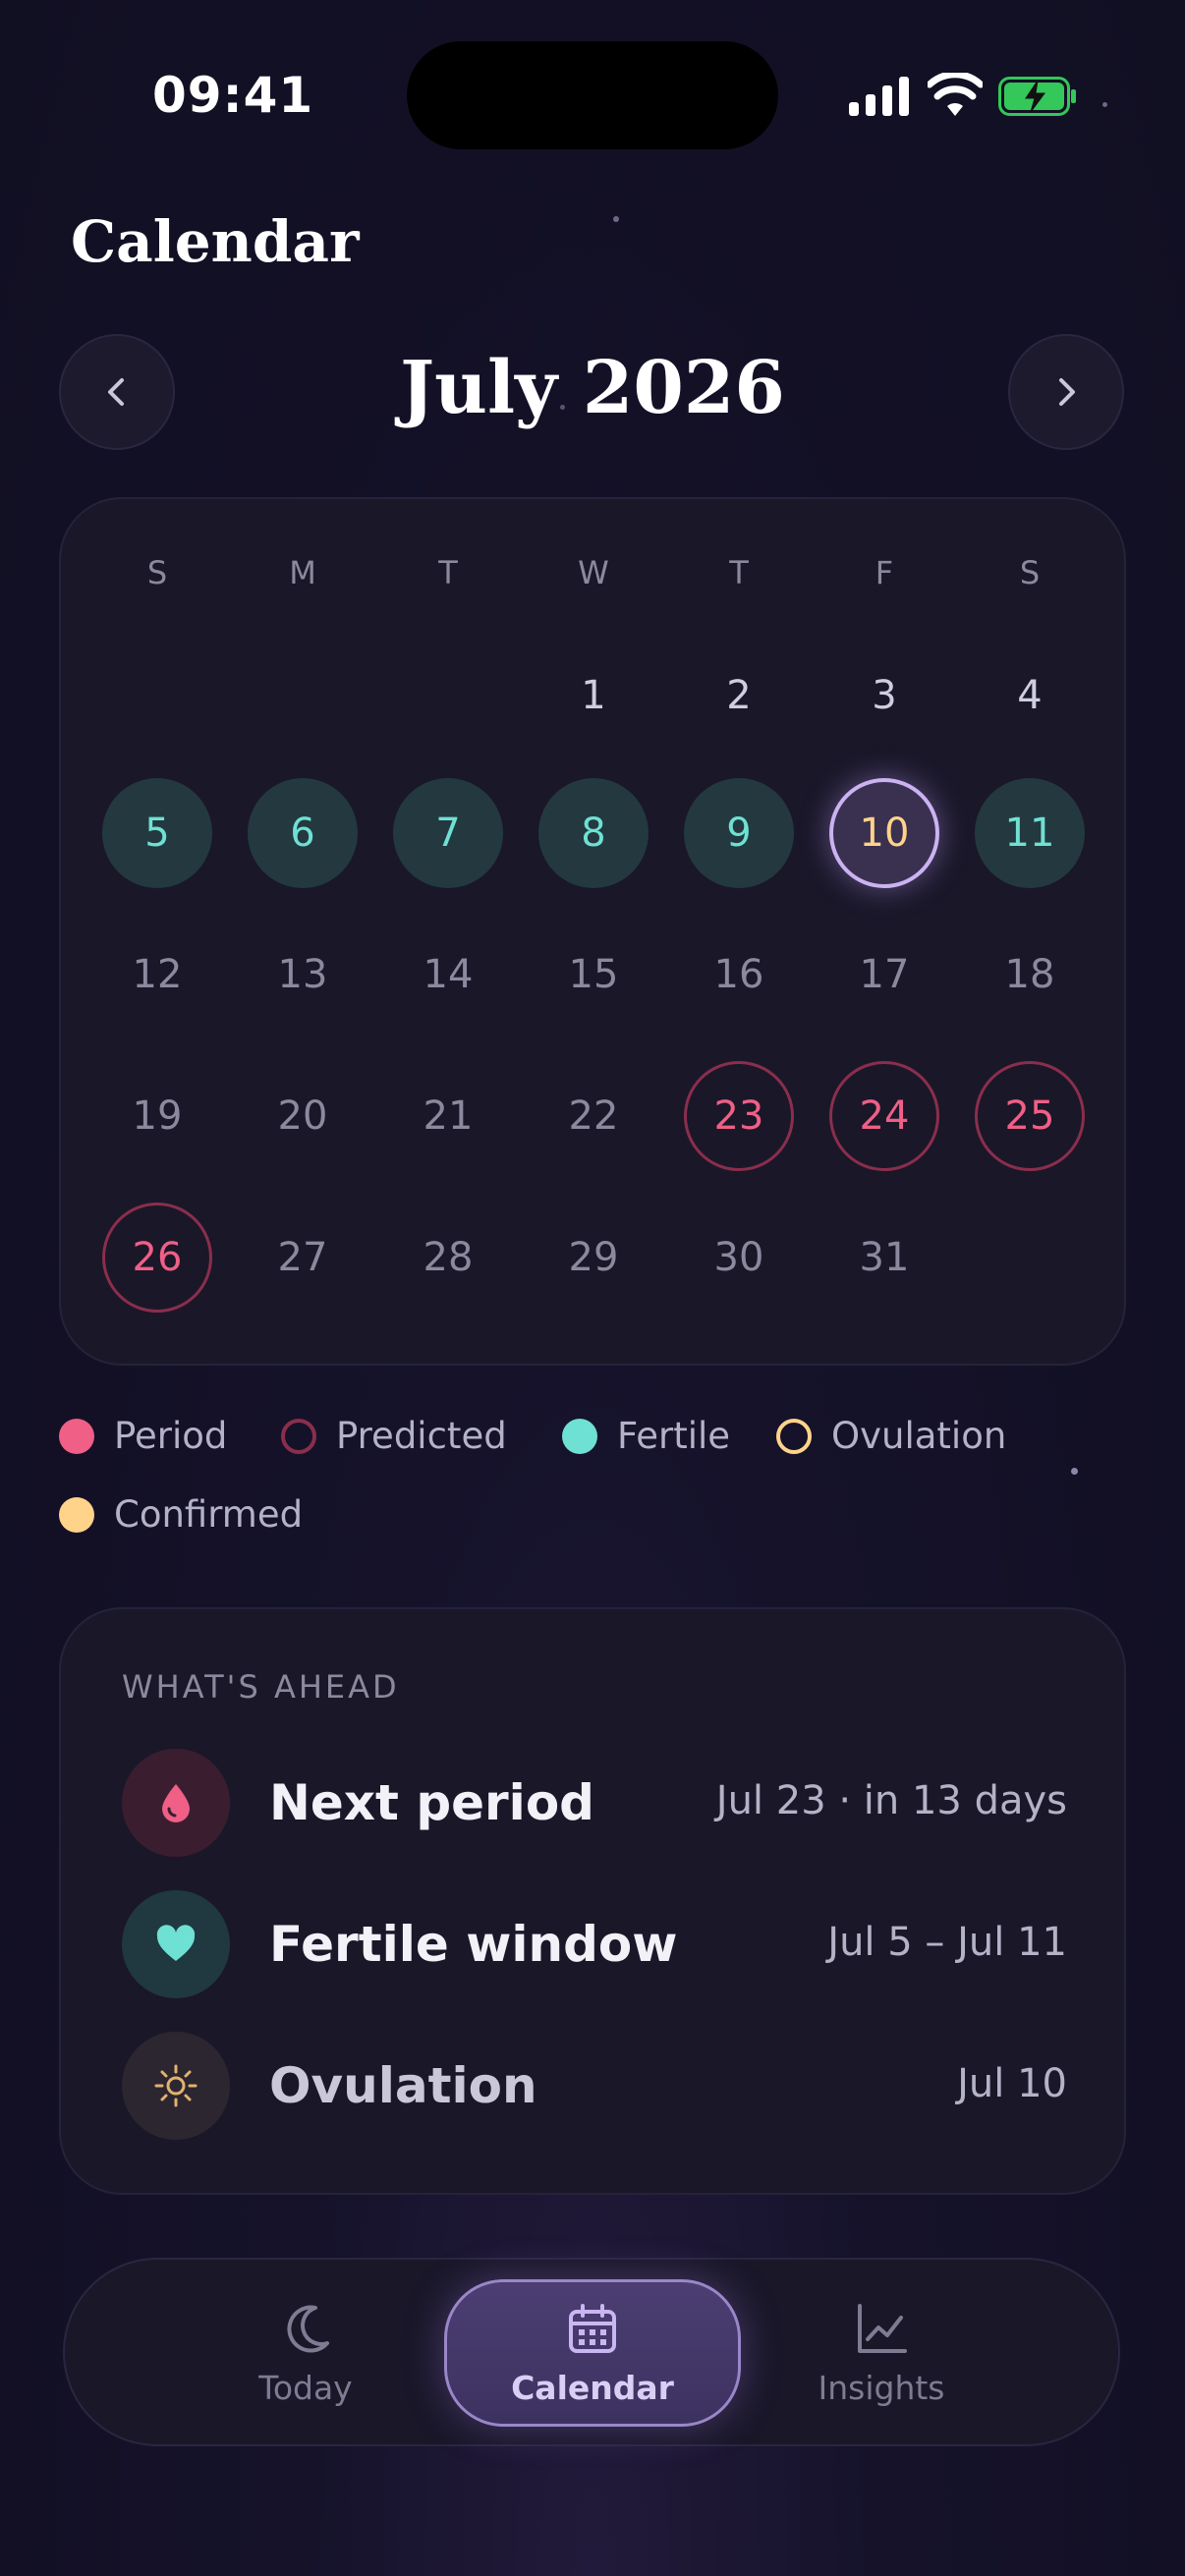 The height and width of the screenshot is (2576, 1185). I want to click on tab-label: Calendar, so click(592, 2387).